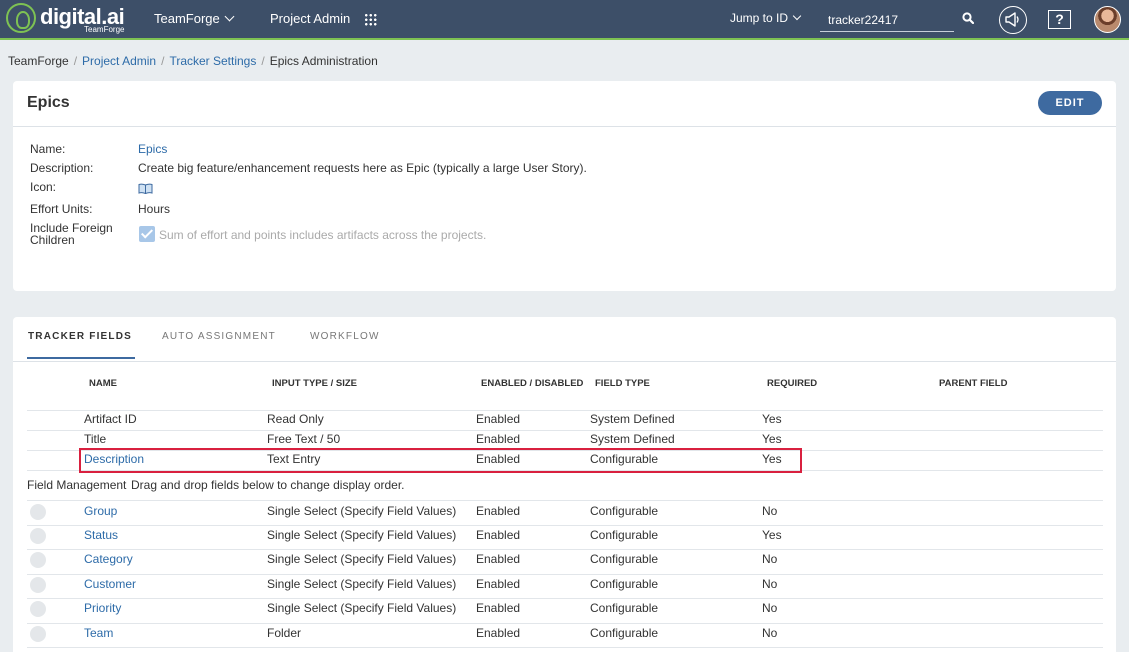  I want to click on field-name-link: Category, so click(108, 559).